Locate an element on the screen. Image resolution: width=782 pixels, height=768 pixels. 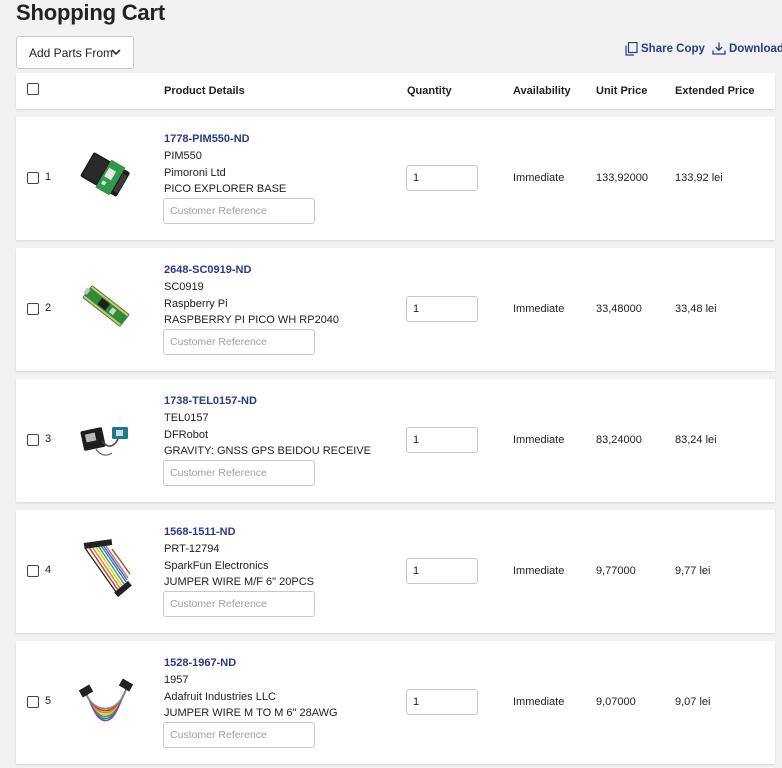
share-copy-label: Share Copy is located at coordinates (673, 49).